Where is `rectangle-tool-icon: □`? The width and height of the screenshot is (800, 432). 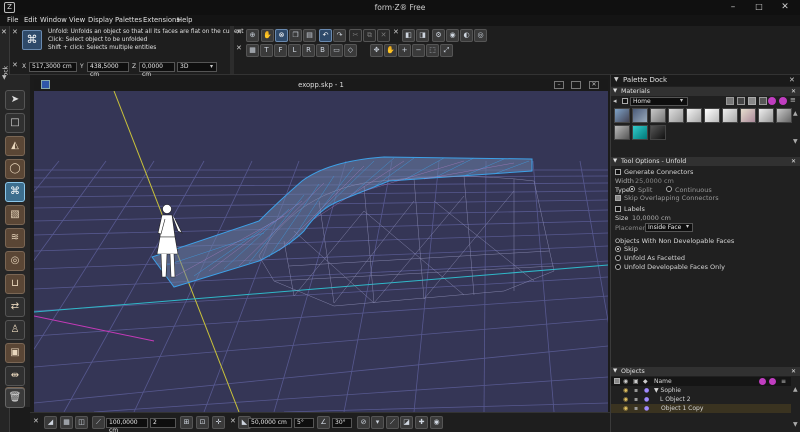 rectangle-tool-icon: □ is located at coordinates (15, 123).